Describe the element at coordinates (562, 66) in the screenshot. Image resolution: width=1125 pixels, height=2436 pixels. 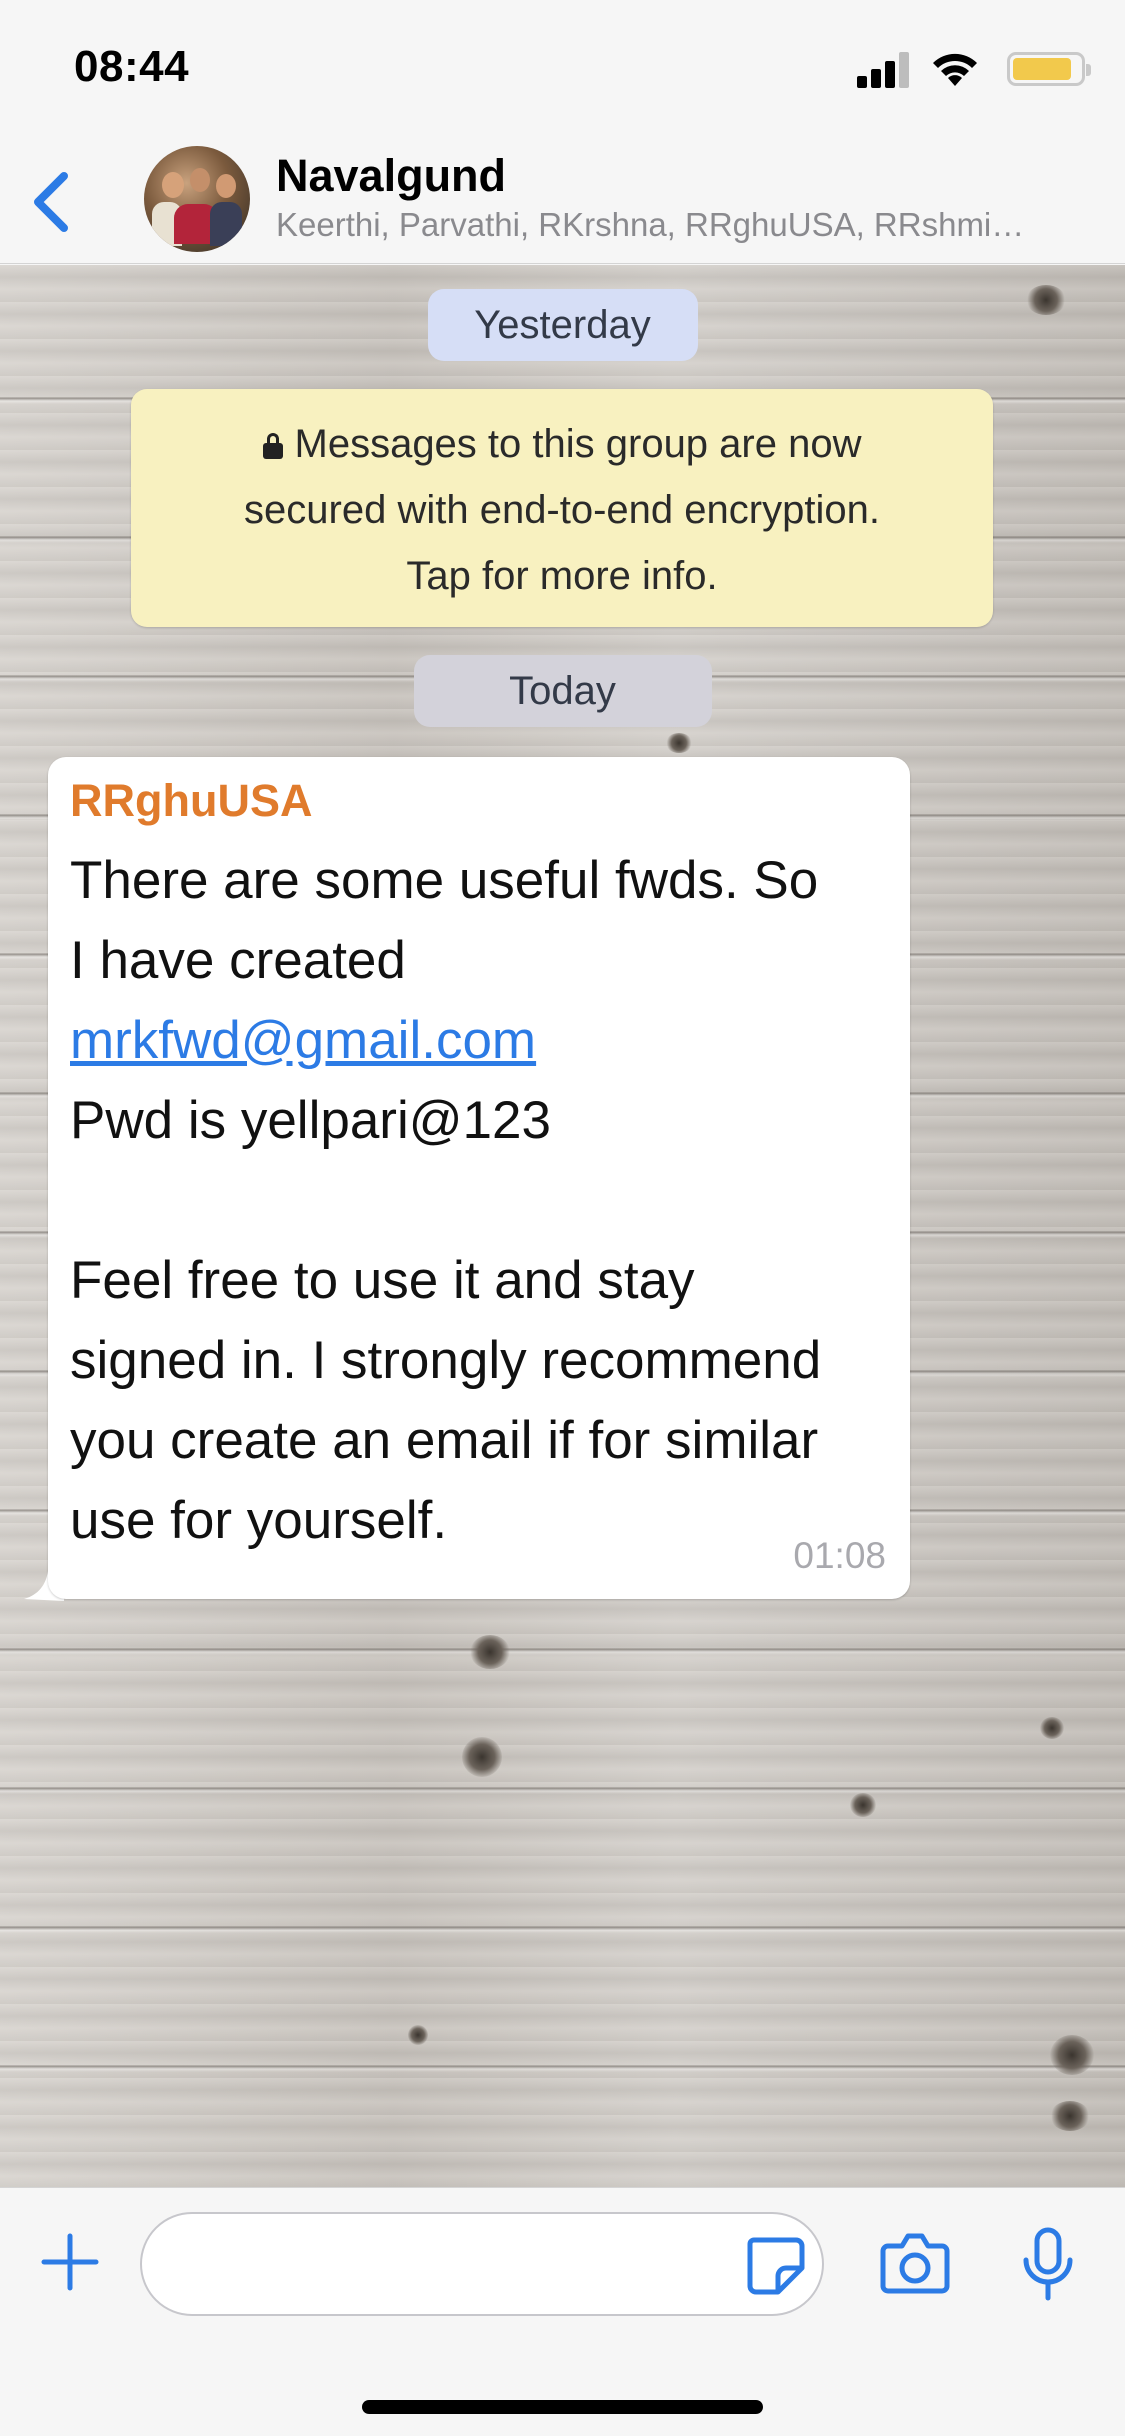
I see `status-bar: 08:44` at that location.